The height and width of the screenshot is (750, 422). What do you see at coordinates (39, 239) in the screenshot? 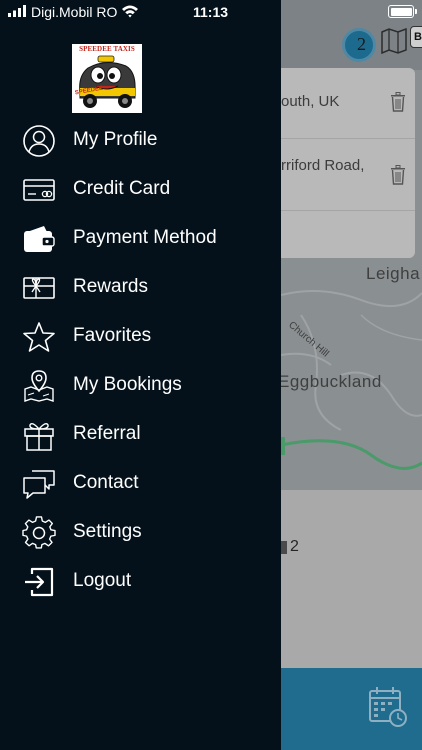
I see `wallet-icon` at bounding box center [39, 239].